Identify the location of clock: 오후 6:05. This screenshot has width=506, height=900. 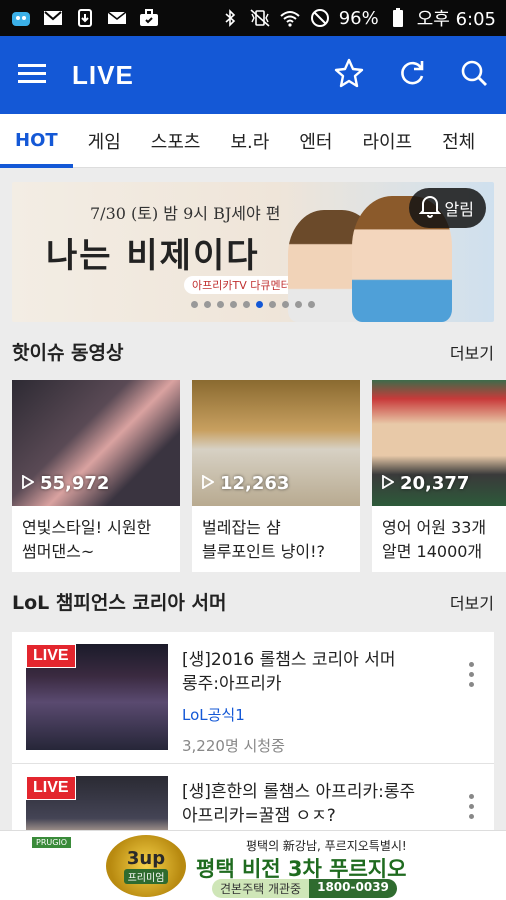
(456, 19).